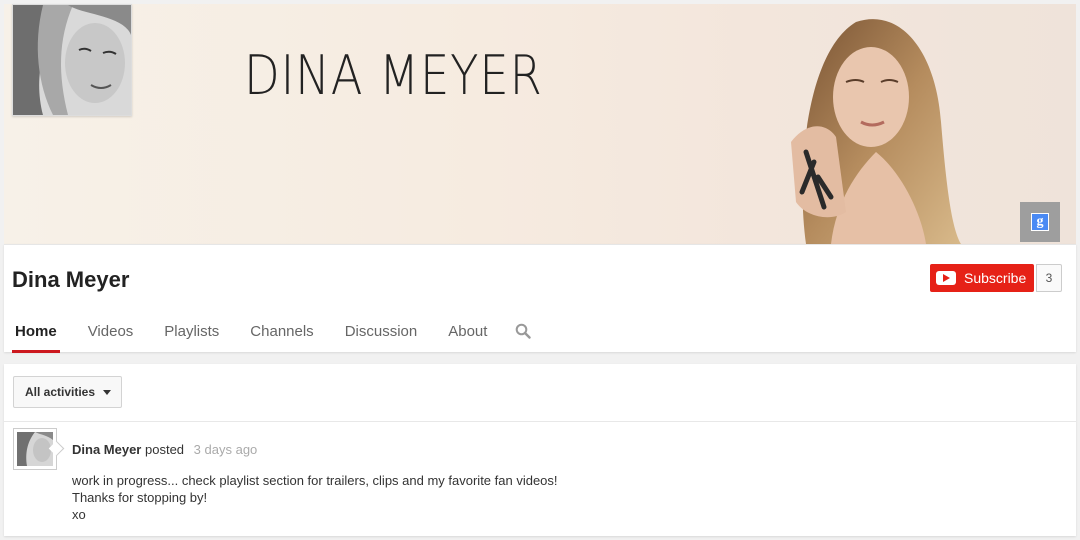 The height and width of the screenshot is (540, 1080). I want to click on tab-discussion: Discussion, so click(381, 334).